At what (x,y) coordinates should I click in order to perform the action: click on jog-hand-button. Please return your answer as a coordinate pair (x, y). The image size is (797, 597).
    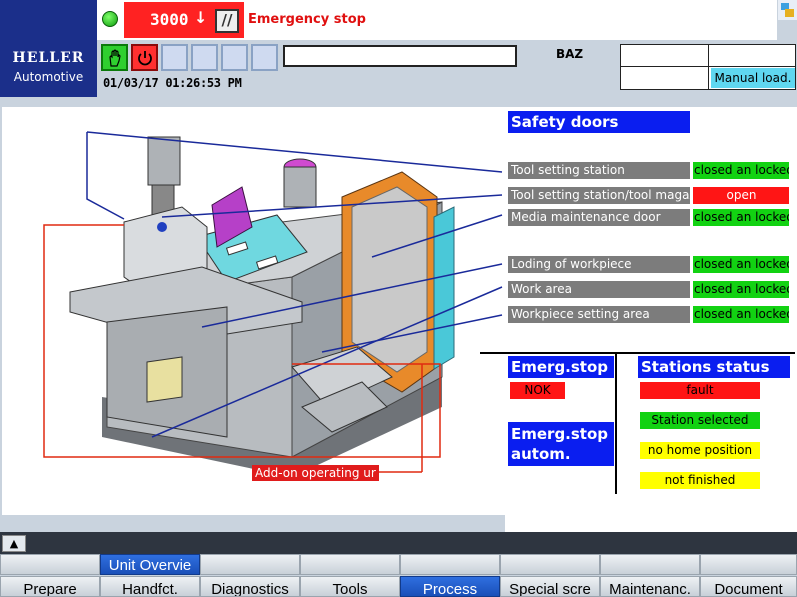
    Looking at the image, I should click on (114, 57).